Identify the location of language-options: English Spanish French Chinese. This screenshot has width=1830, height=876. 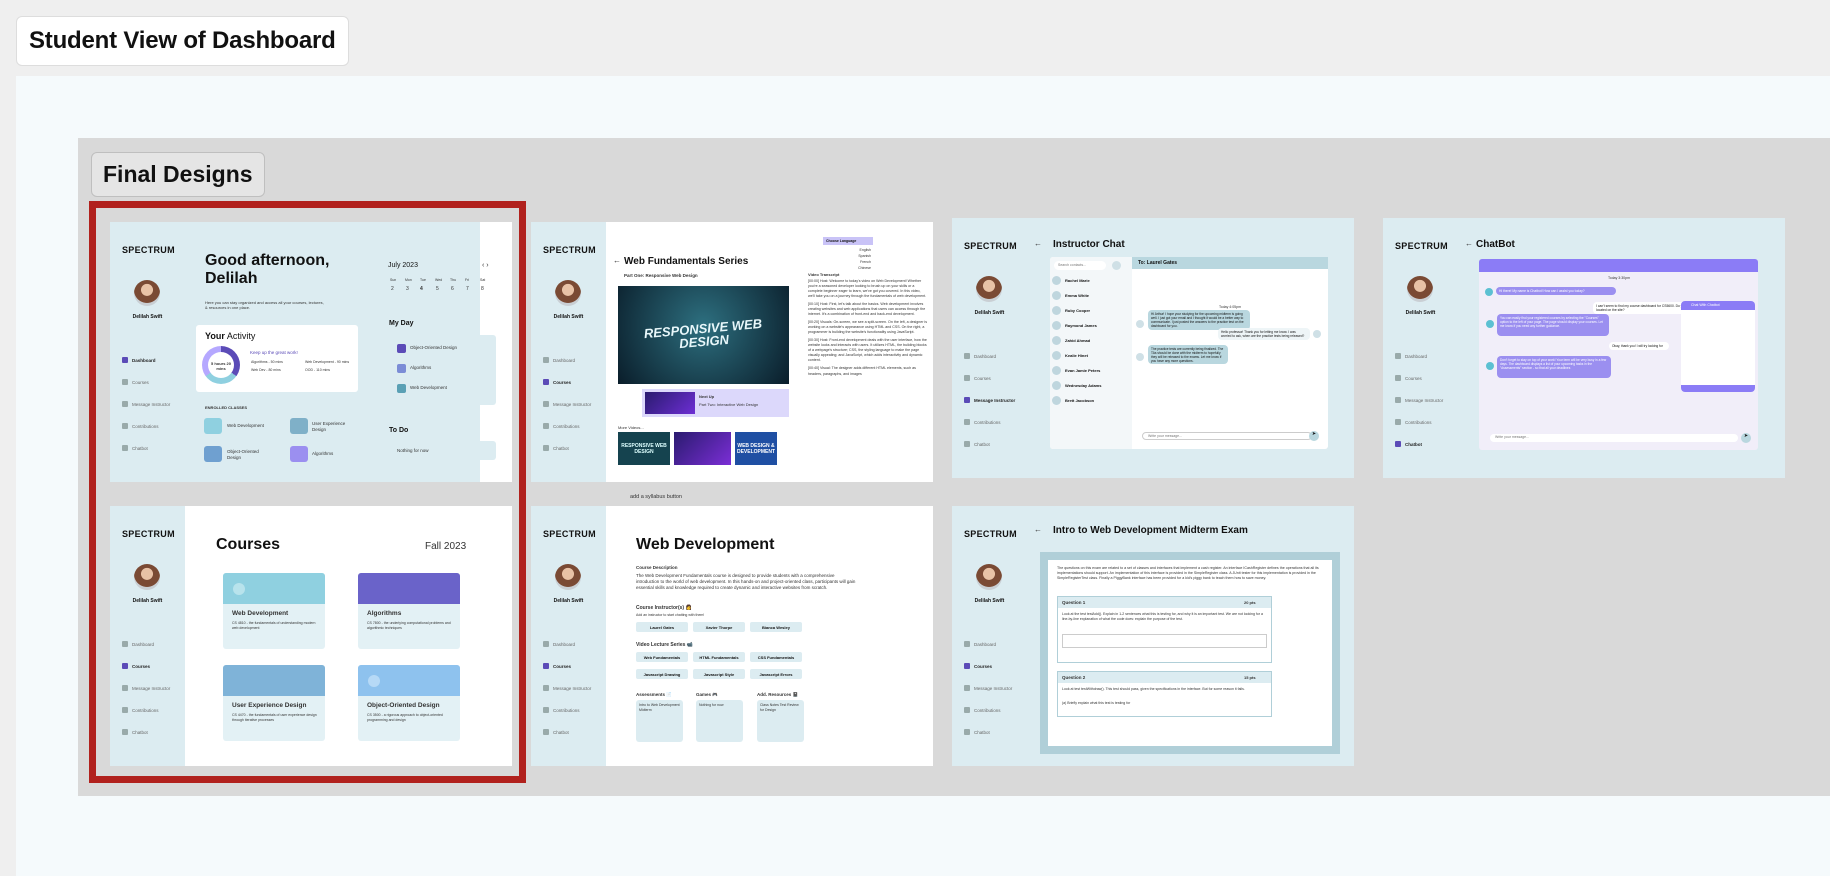
(861, 260).